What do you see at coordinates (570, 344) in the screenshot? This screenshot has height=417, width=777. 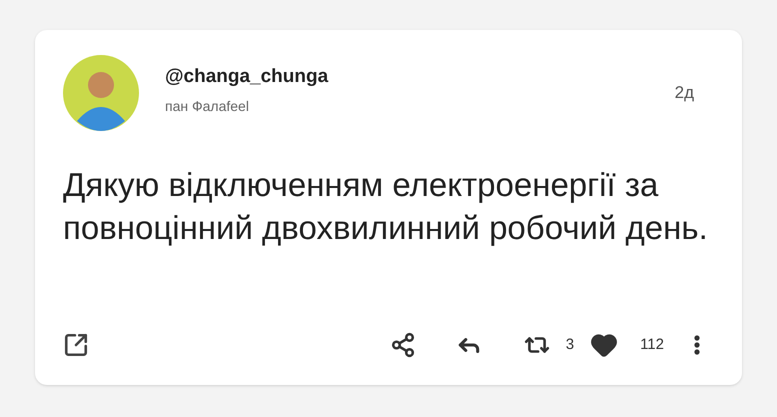 I see `repost-count: 3` at bounding box center [570, 344].